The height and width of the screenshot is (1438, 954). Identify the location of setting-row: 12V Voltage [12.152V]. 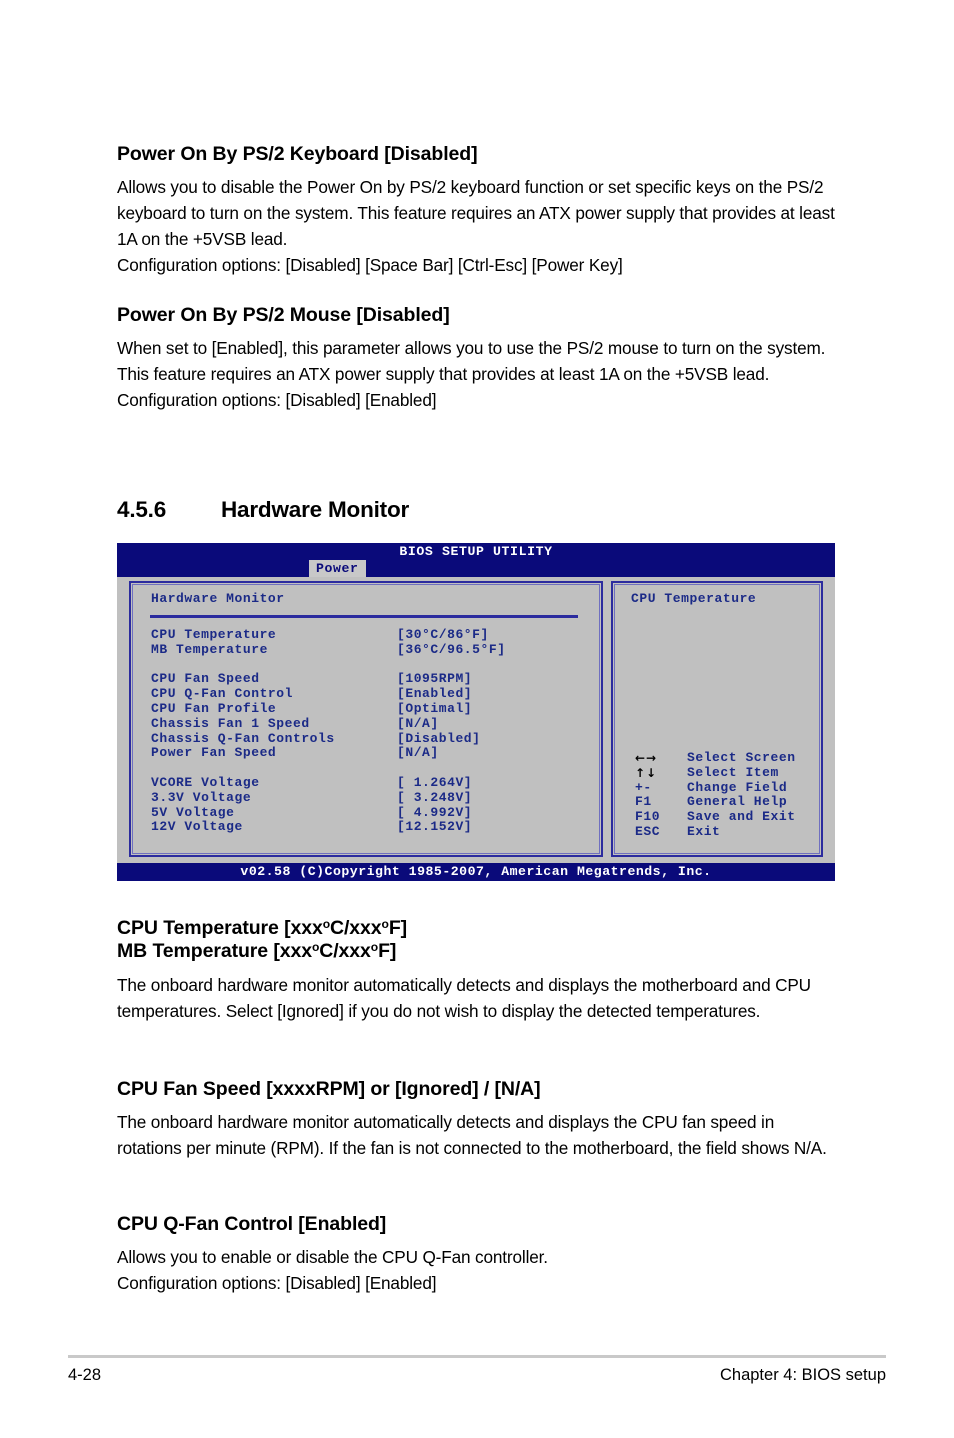
(366, 827).